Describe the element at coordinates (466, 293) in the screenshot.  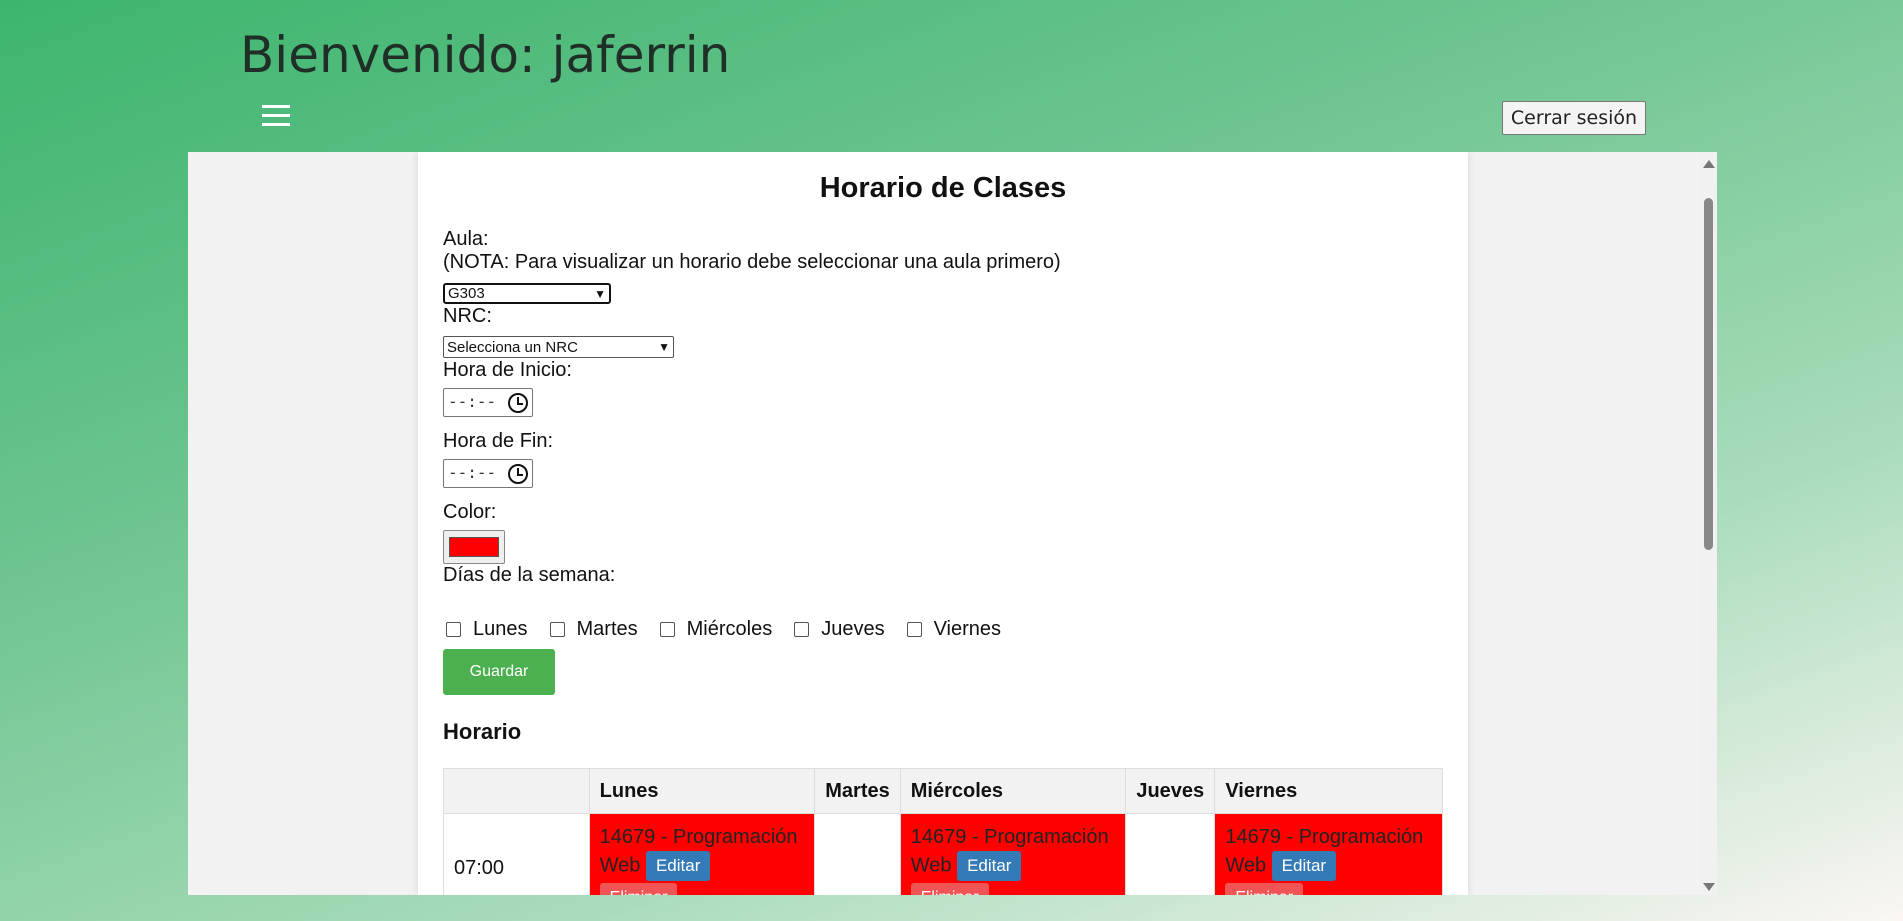
I see `aula-select-value: G303` at that location.